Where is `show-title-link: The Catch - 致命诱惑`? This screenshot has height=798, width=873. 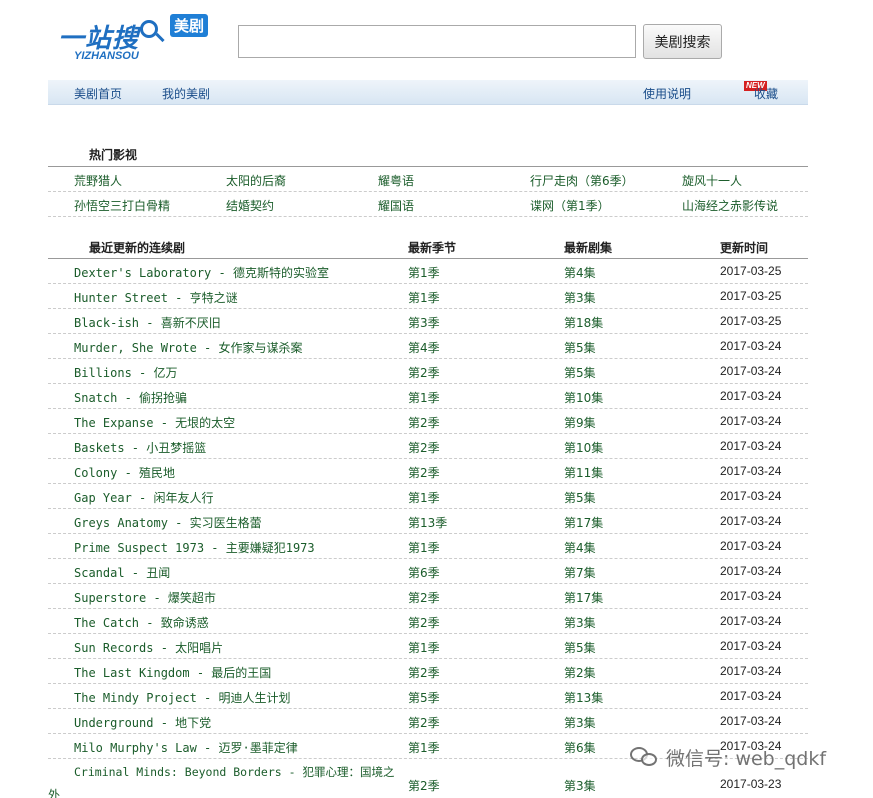
show-title-link: The Catch - 致命诱惑 is located at coordinates (141, 622).